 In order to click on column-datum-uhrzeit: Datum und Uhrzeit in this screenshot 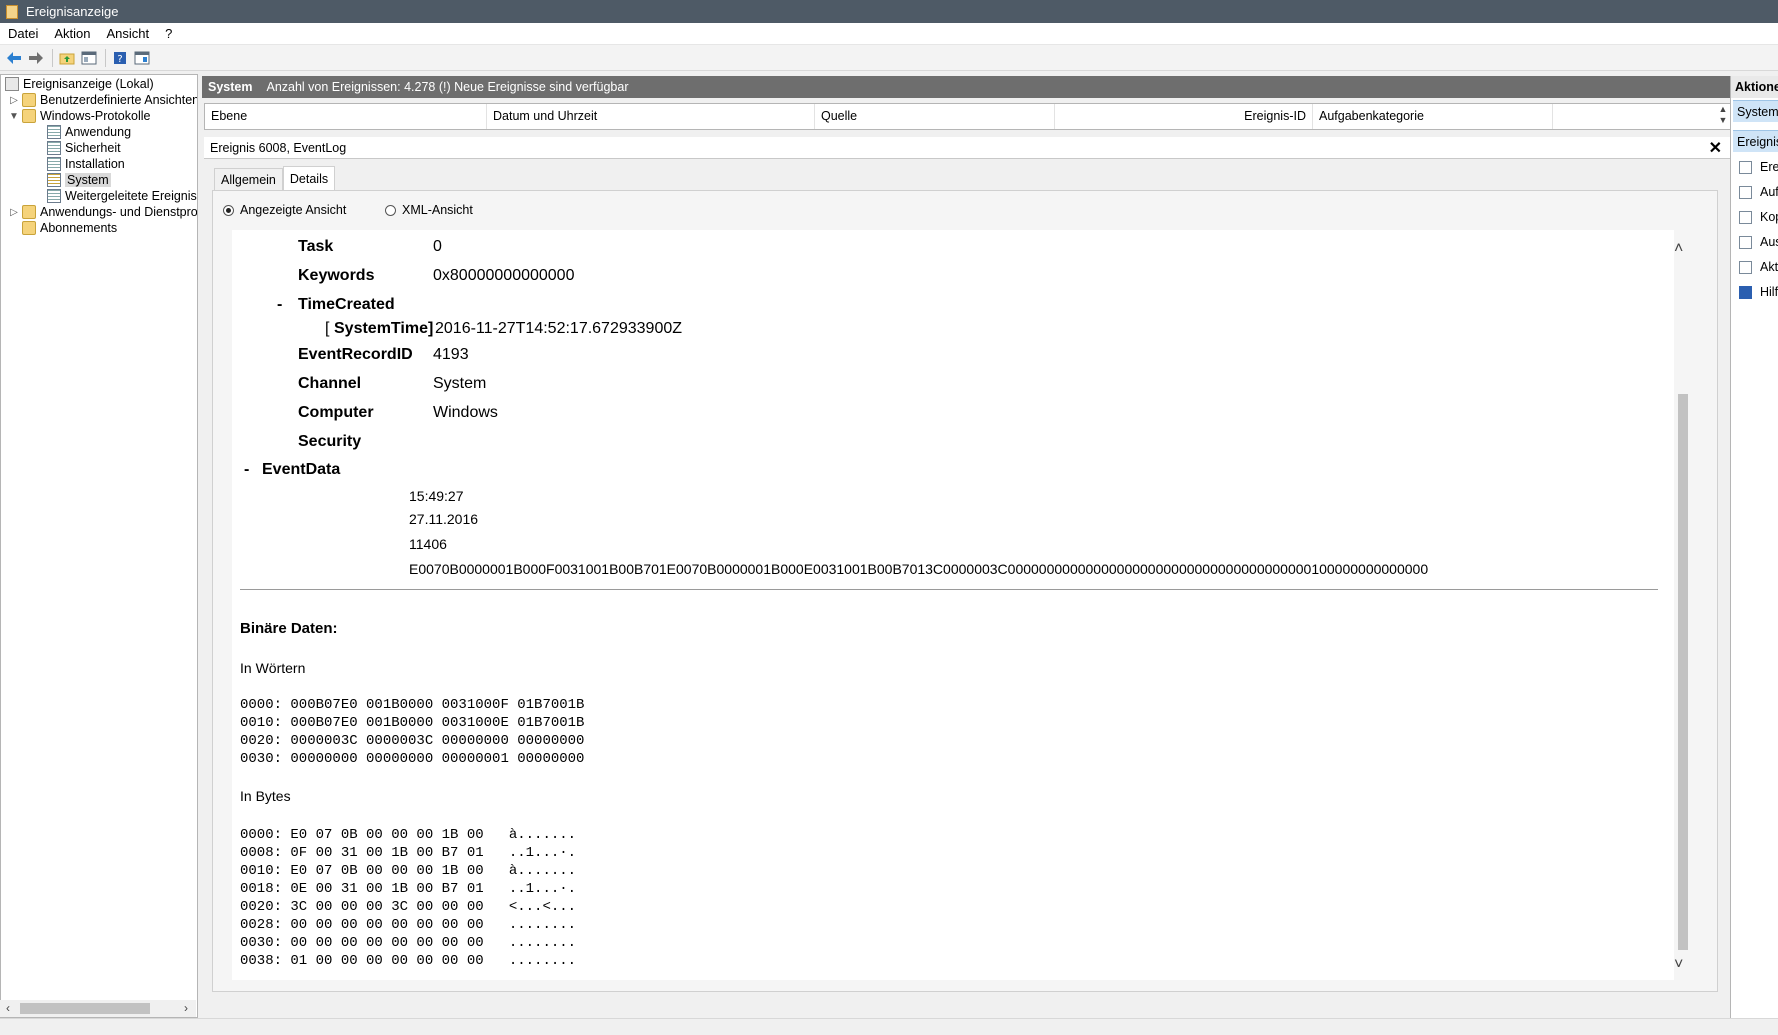, I will do `click(651, 116)`.